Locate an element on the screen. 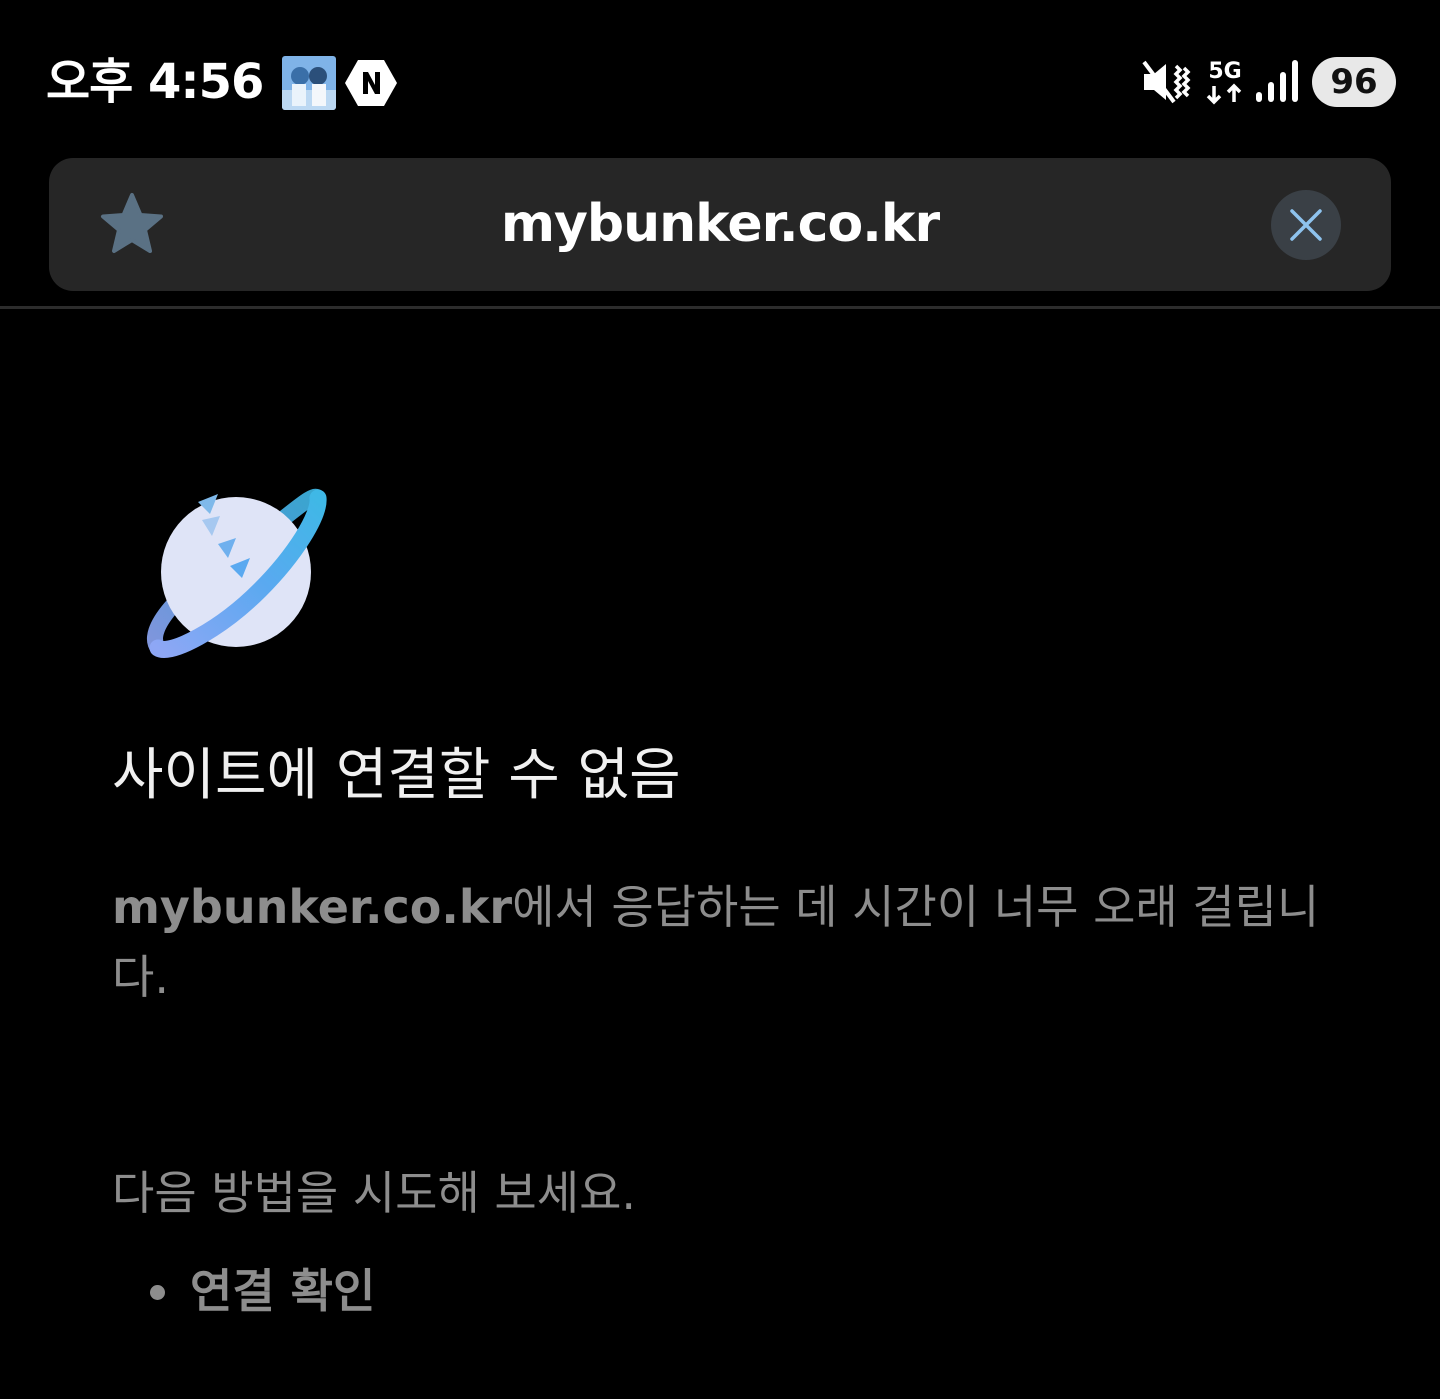 This screenshot has height=1399, width=1440. address-bar: mybunker.co.kr is located at coordinates (720, 224).